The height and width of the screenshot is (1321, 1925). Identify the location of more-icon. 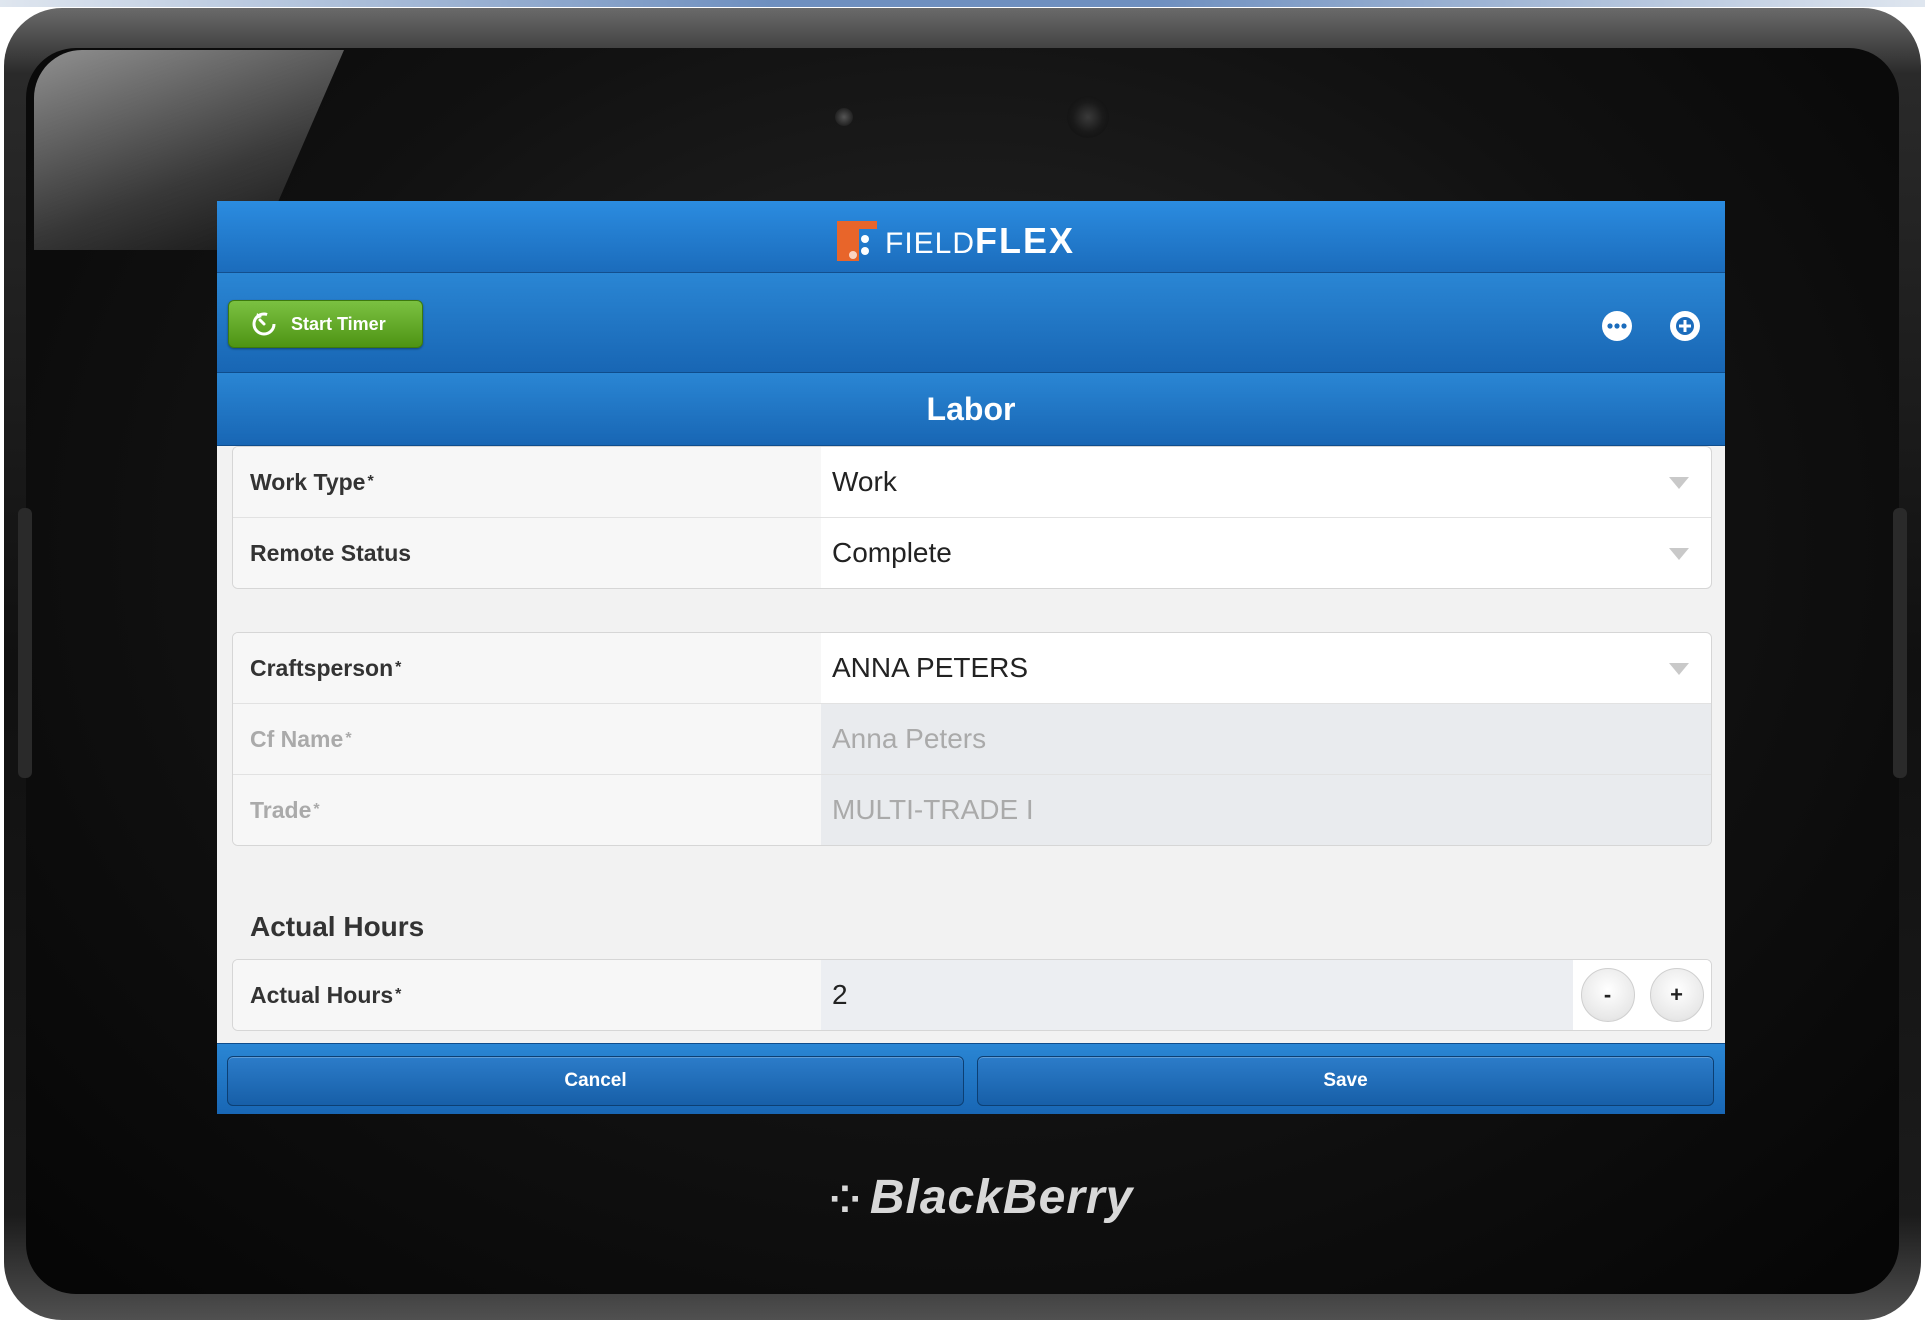
(1617, 326).